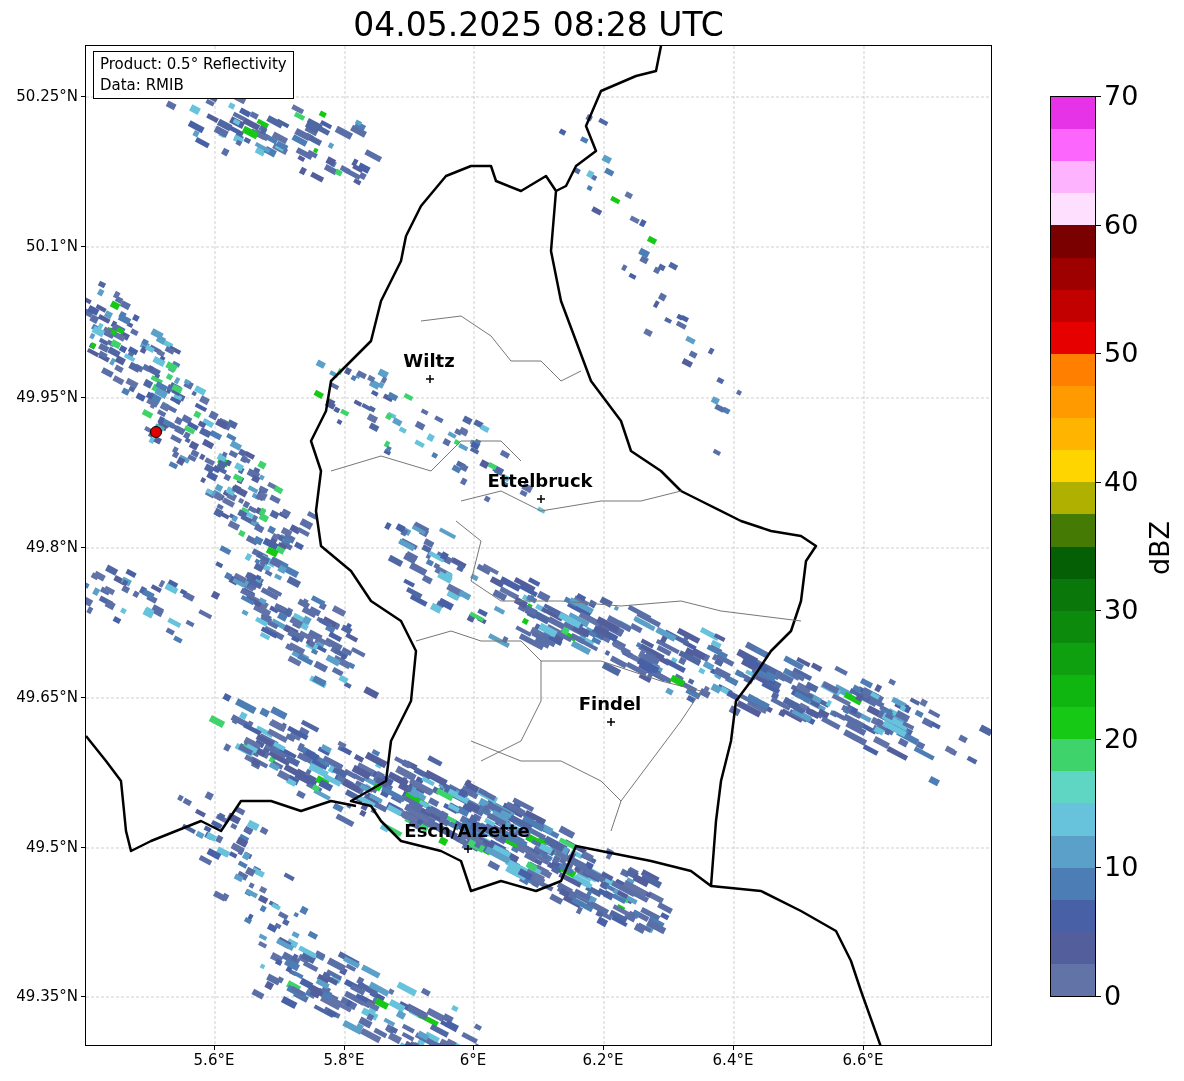 The width and height of the screenshot is (1184, 1081). Describe the element at coordinates (51, 847) in the screenshot. I see `latitude-label: 49.5°N` at that location.